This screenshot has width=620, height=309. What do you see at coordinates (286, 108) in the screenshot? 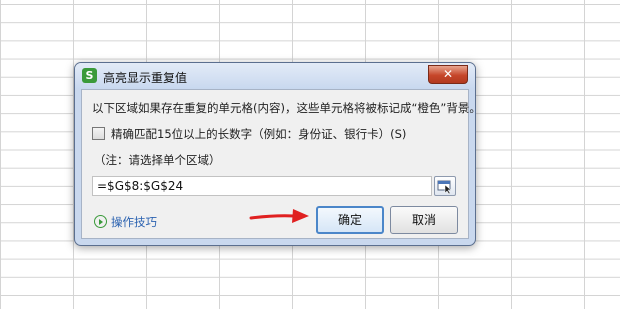
I see `dialog-description: 以下区域如果存在重复的单元格(内容)，这些单元格将被标记成“橙色”背景。` at bounding box center [286, 108].